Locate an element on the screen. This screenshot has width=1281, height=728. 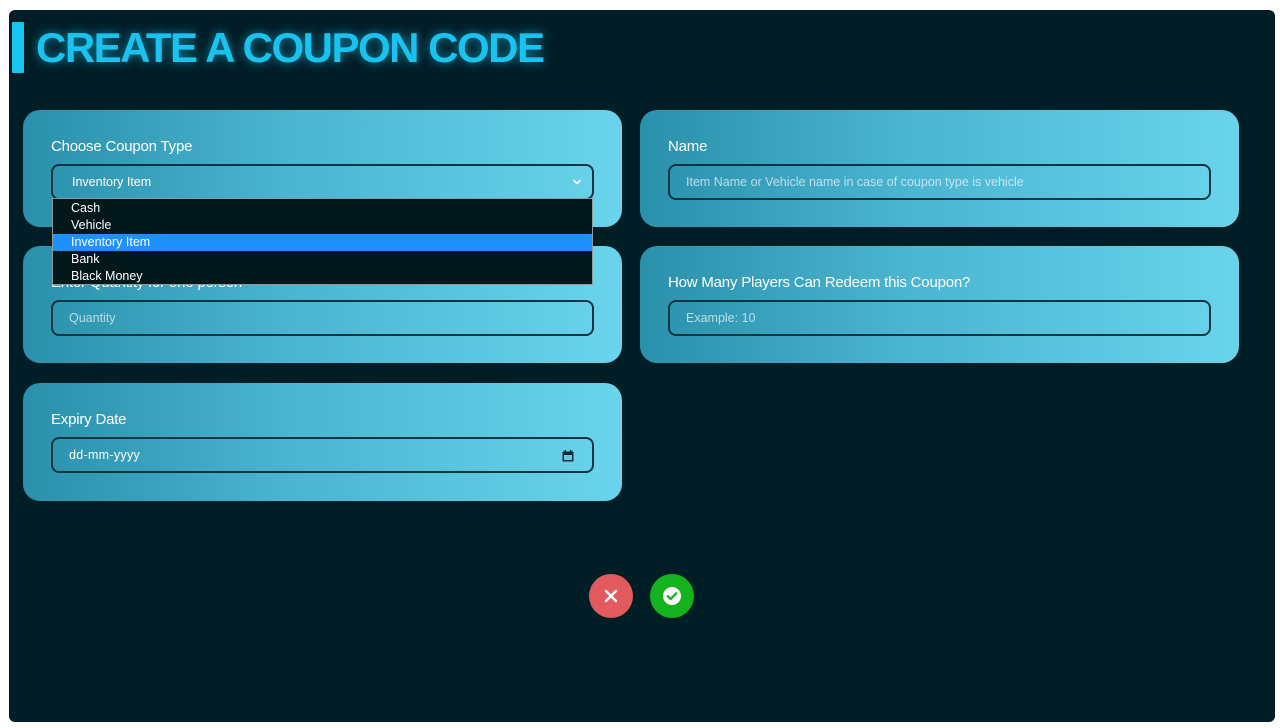
close-icon is located at coordinates (611, 596).